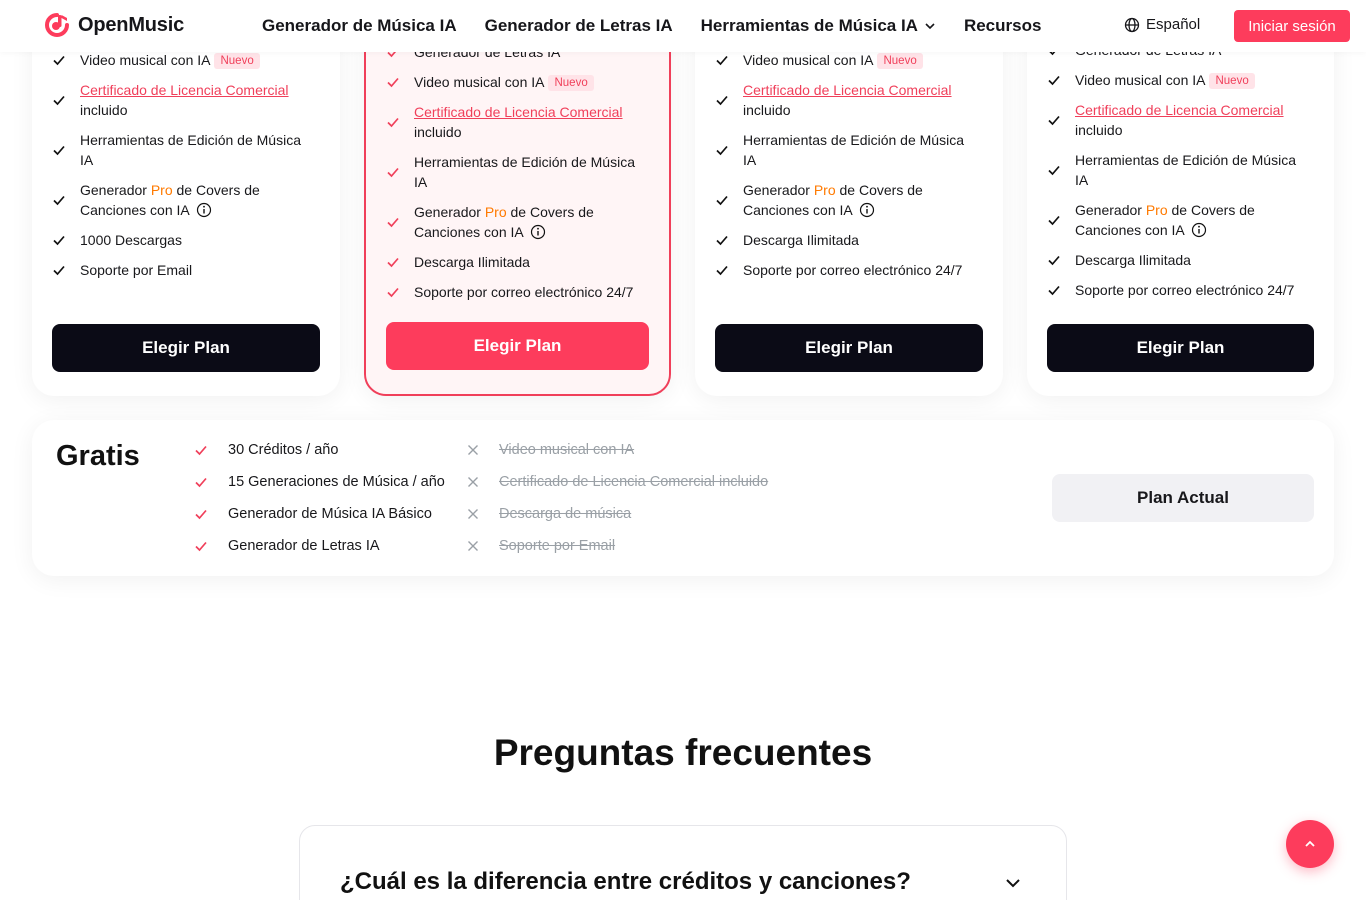  What do you see at coordinates (1132, 24) in the screenshot?
I see `globe-icon` at bounding box center [1132, 24].